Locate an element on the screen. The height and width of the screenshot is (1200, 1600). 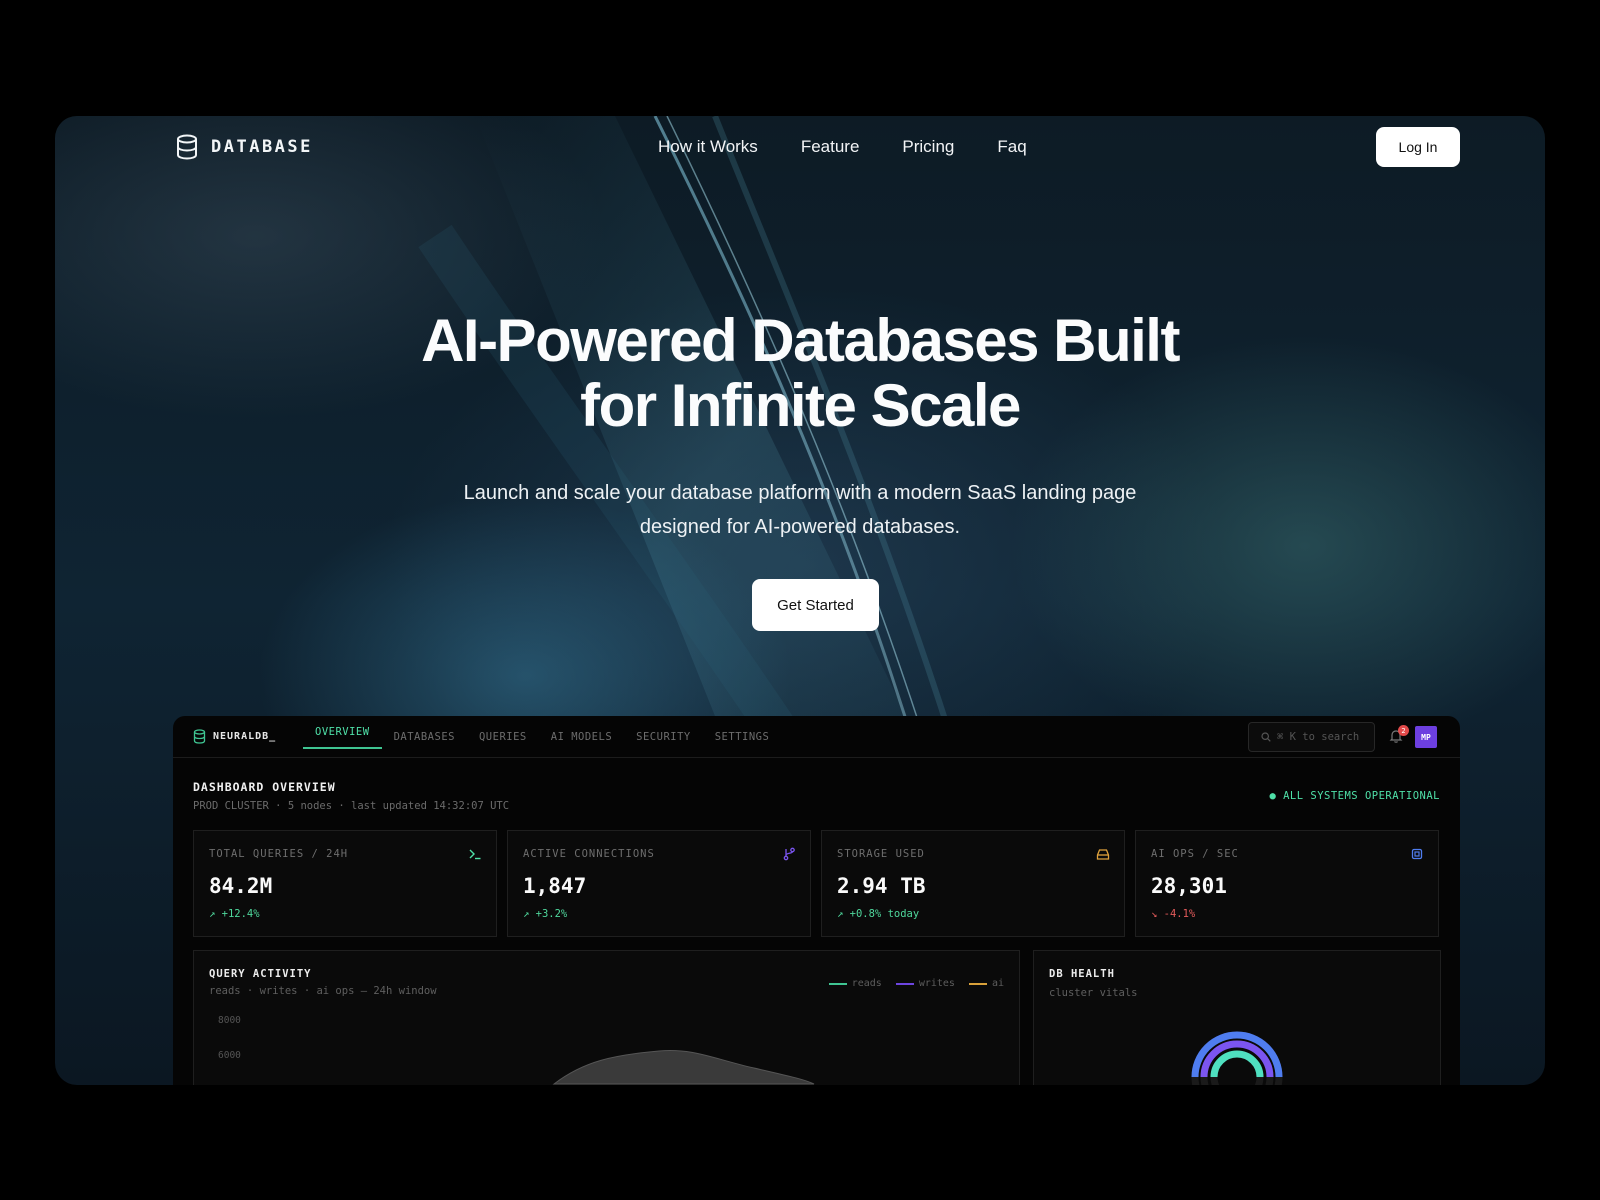
stat-card-total-queries: TOTAL QUERIES / 24H 84.2M ↗ +12.4% is located at coordinates (345, 883).